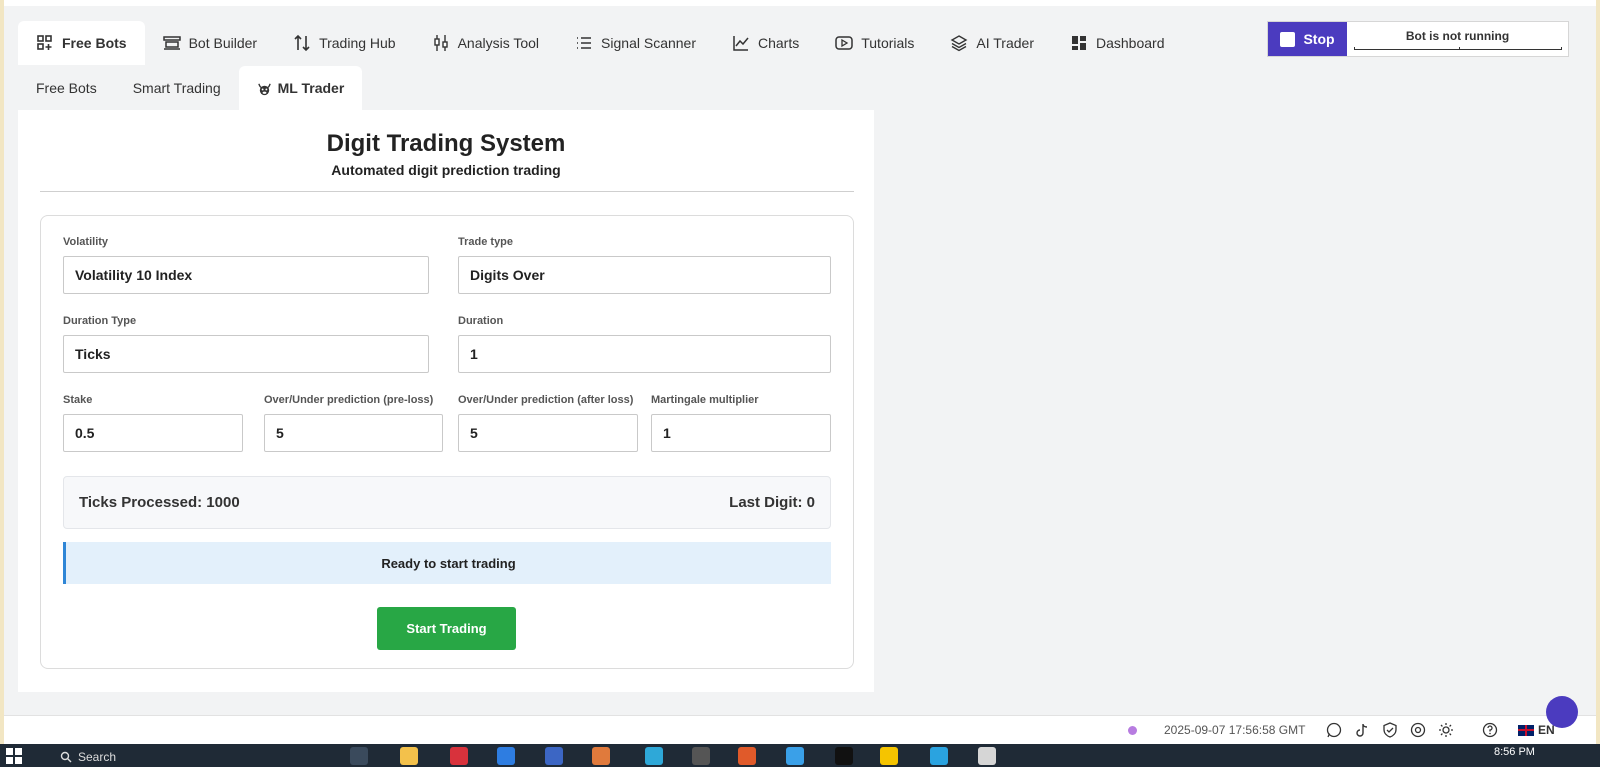  Describe the element at coordinates (353, 433) in the screenshot. I see `prediction-pre-loss-input: 5` at that location.